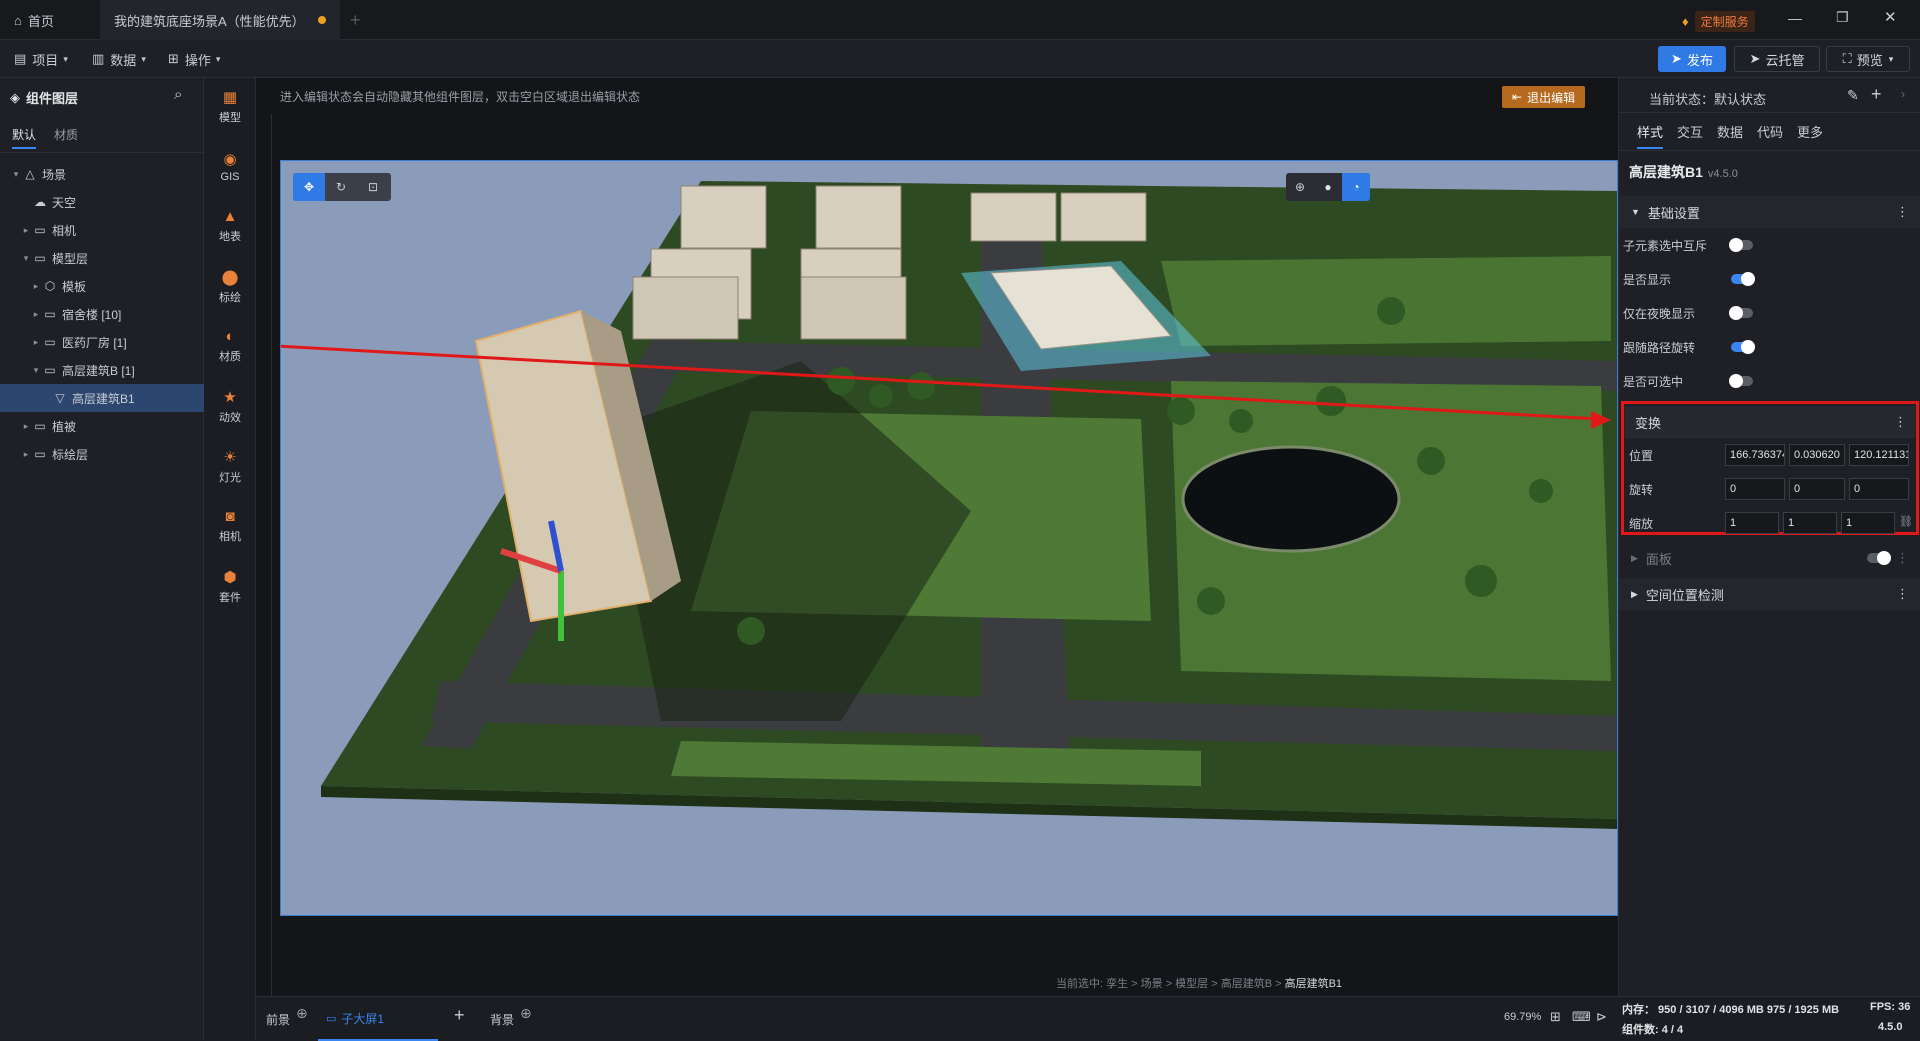 The width and height of the screenshot is (1920, 1041). What do you see at coordinates (1755, 489) in the screenshot?
I see `rotation-x-input: 0` at bounding box center [1755, 489].